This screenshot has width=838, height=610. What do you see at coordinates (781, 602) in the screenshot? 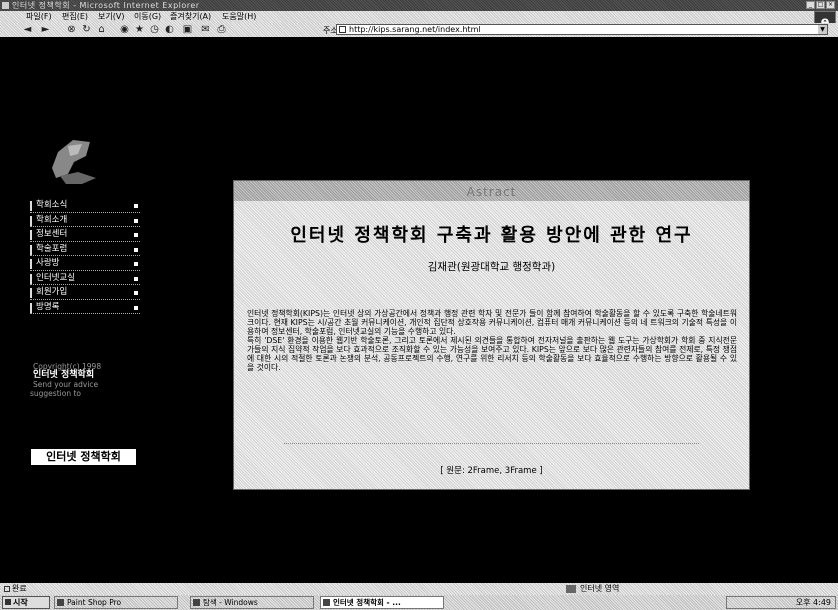
I see `system-tray: 오후 4:49` at bounding box center [781, 602].